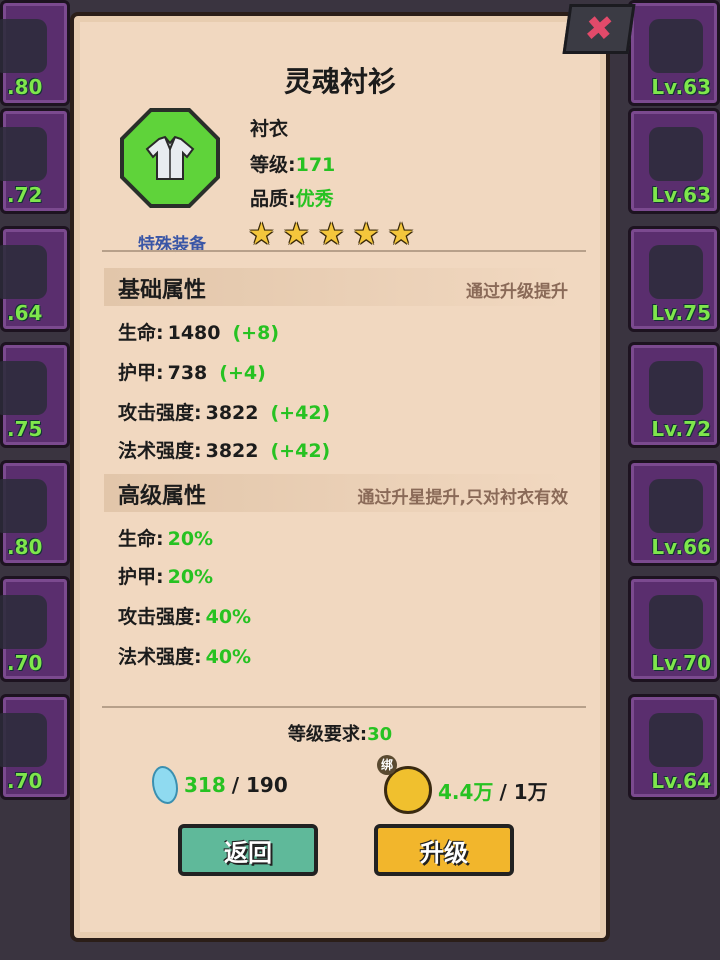 This screenshot has height=960, width=720. I want to click on inventory-slot: Lv.75, so click(674, 279).